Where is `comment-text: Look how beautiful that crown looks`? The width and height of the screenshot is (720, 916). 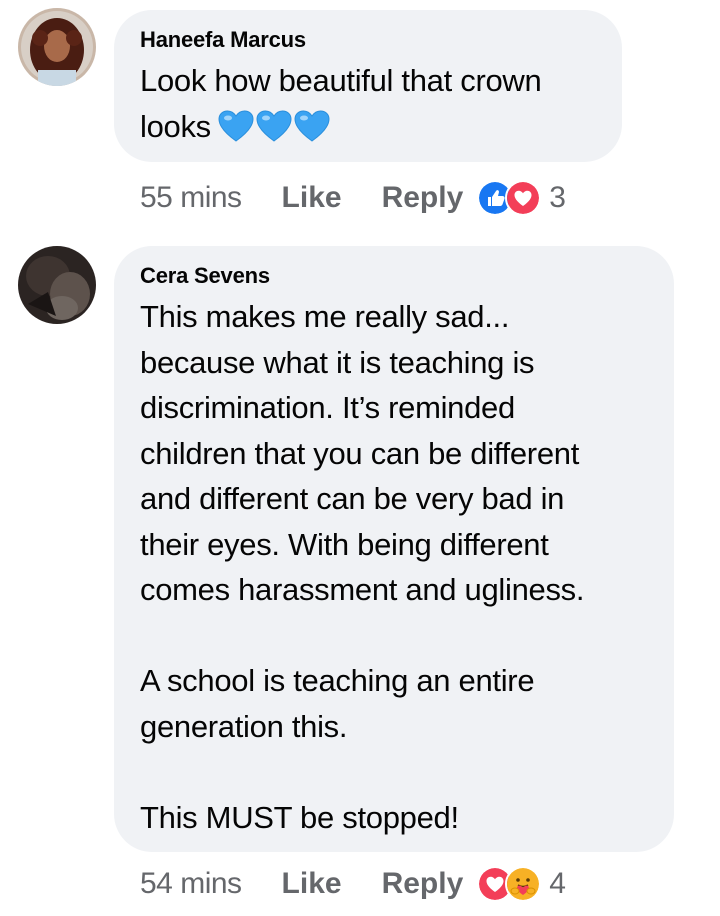 comment-text: Look how beautiful that crown looks is located at coordinates (369, 103).